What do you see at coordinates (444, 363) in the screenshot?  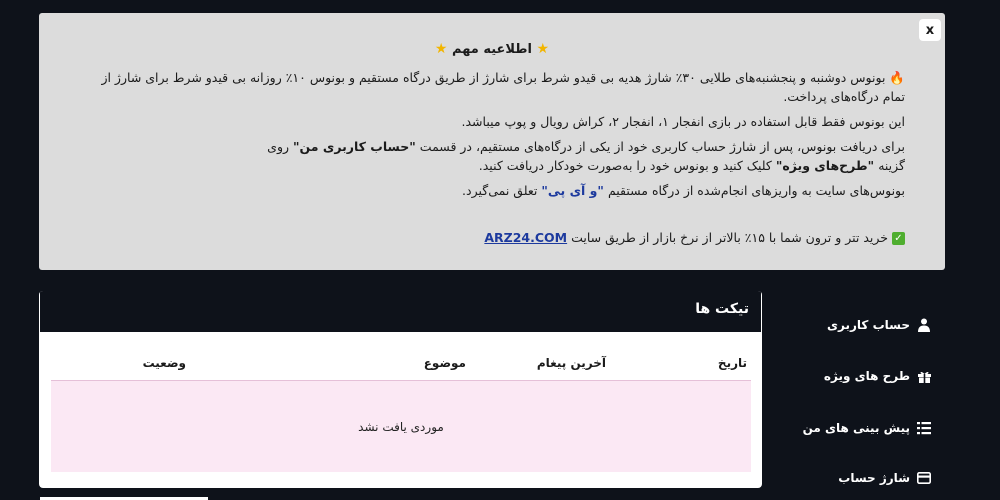 I see `column-subject: موضوع` at bounding box center [444, 363].